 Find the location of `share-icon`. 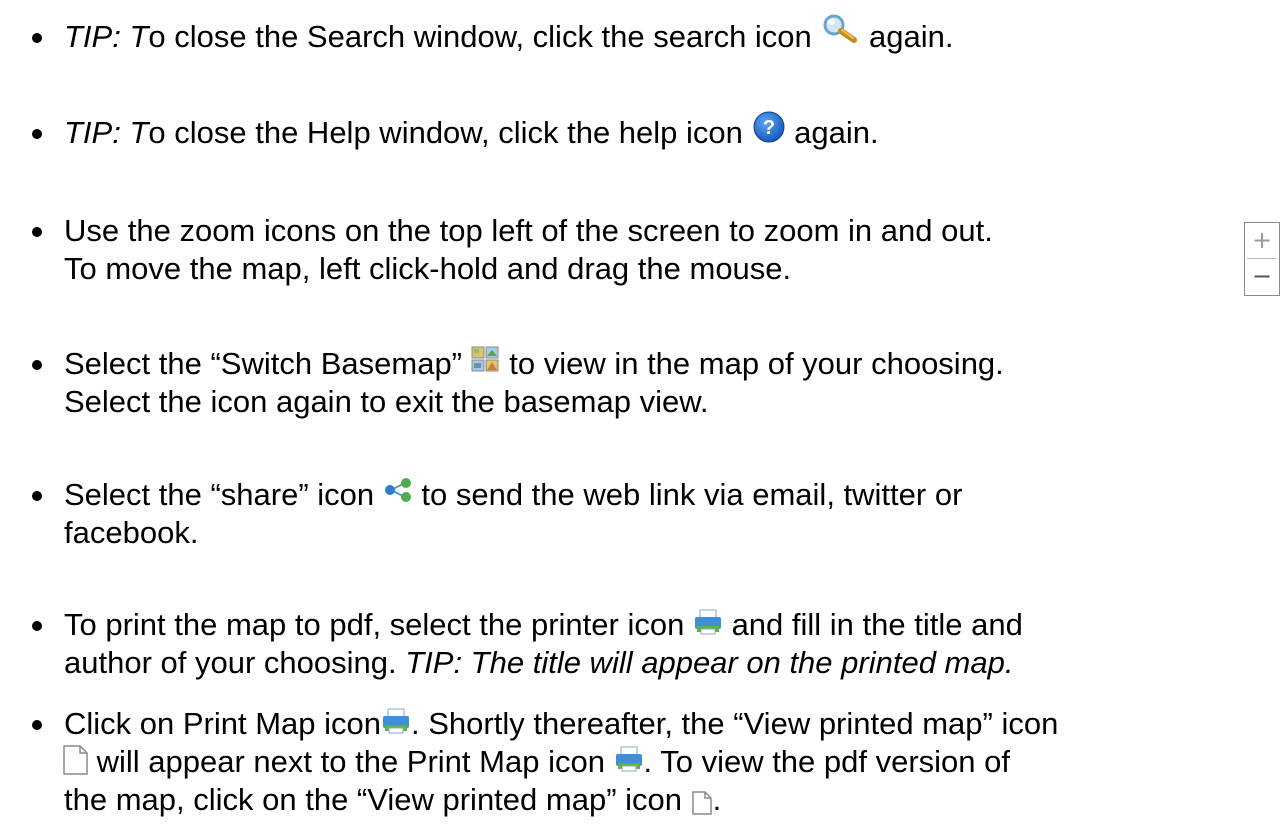

share-icon is located at coordinates (398, 488).